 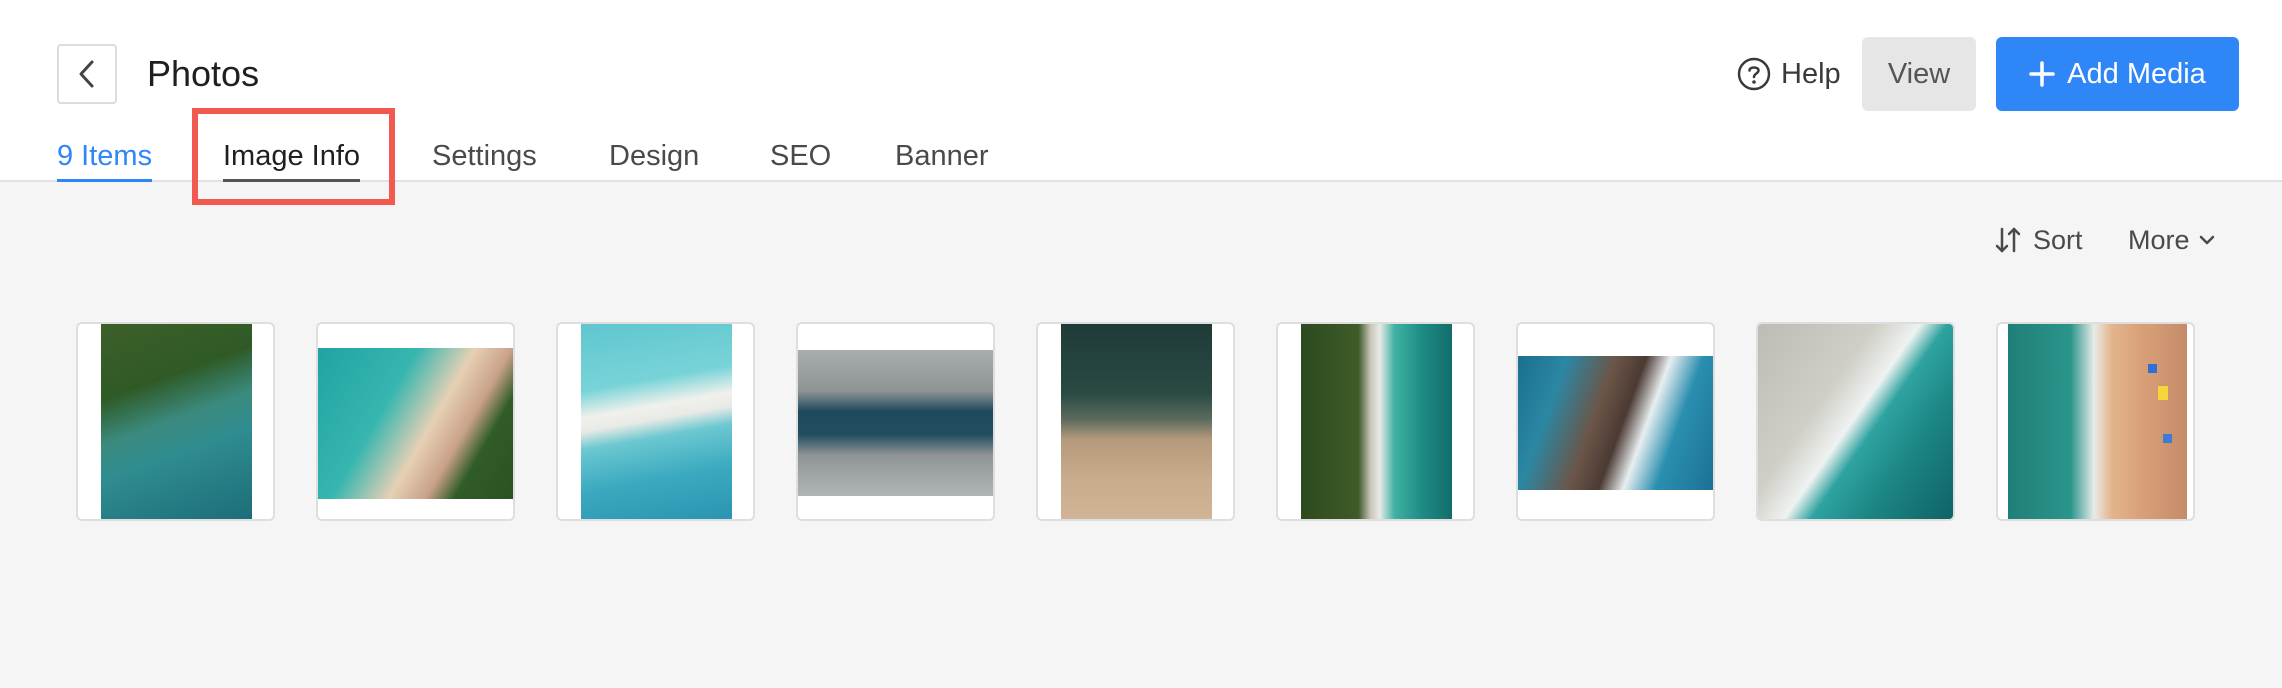 What do you see at coordinates (654, 160) in the screenshot?
I see `tab-design: Design` at bounding box center [654, 160].